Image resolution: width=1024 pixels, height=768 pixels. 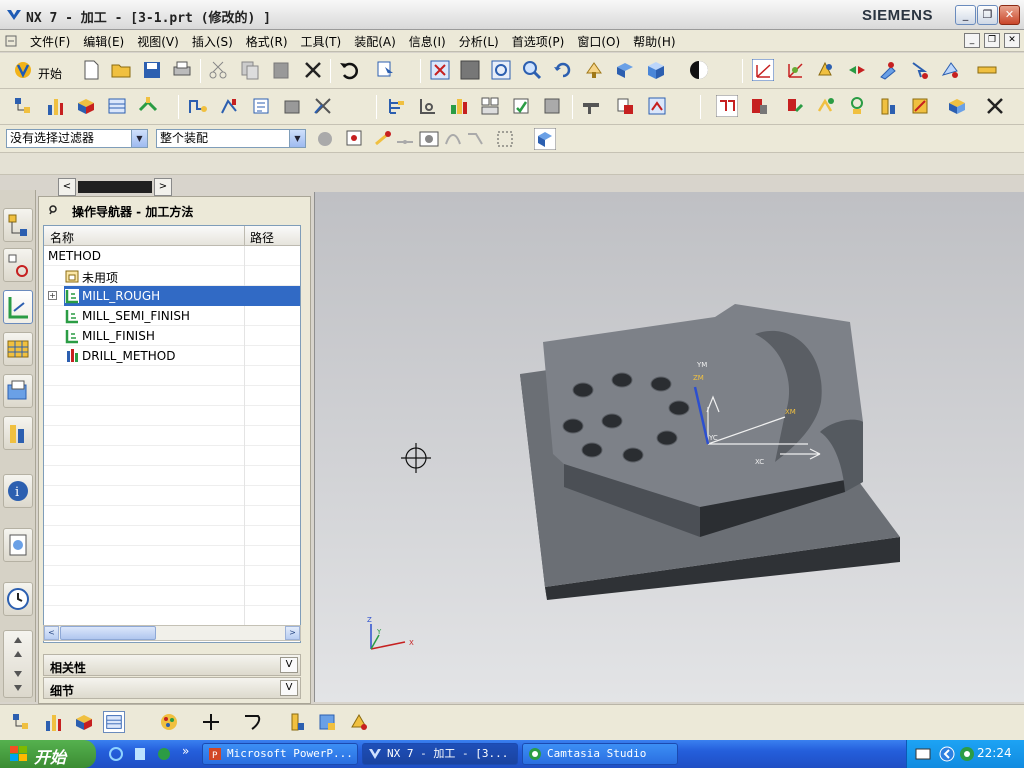 I want to click on desktop-quicklaunch-icon, so click(x=164, y=754).